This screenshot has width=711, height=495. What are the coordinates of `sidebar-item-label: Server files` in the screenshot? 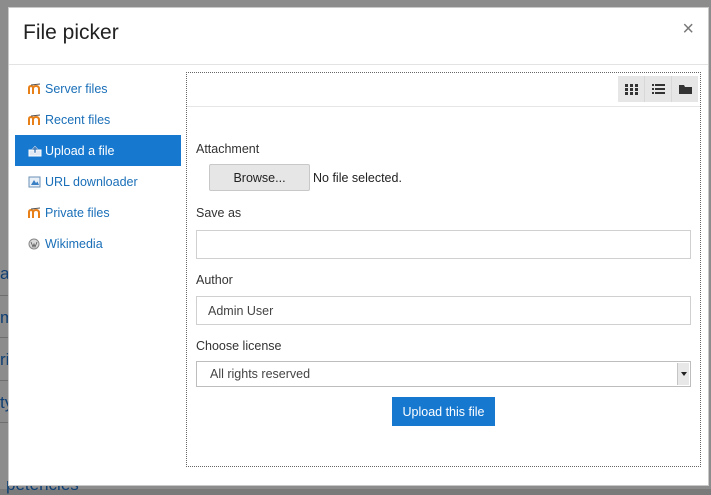 It's located at (76, 88).